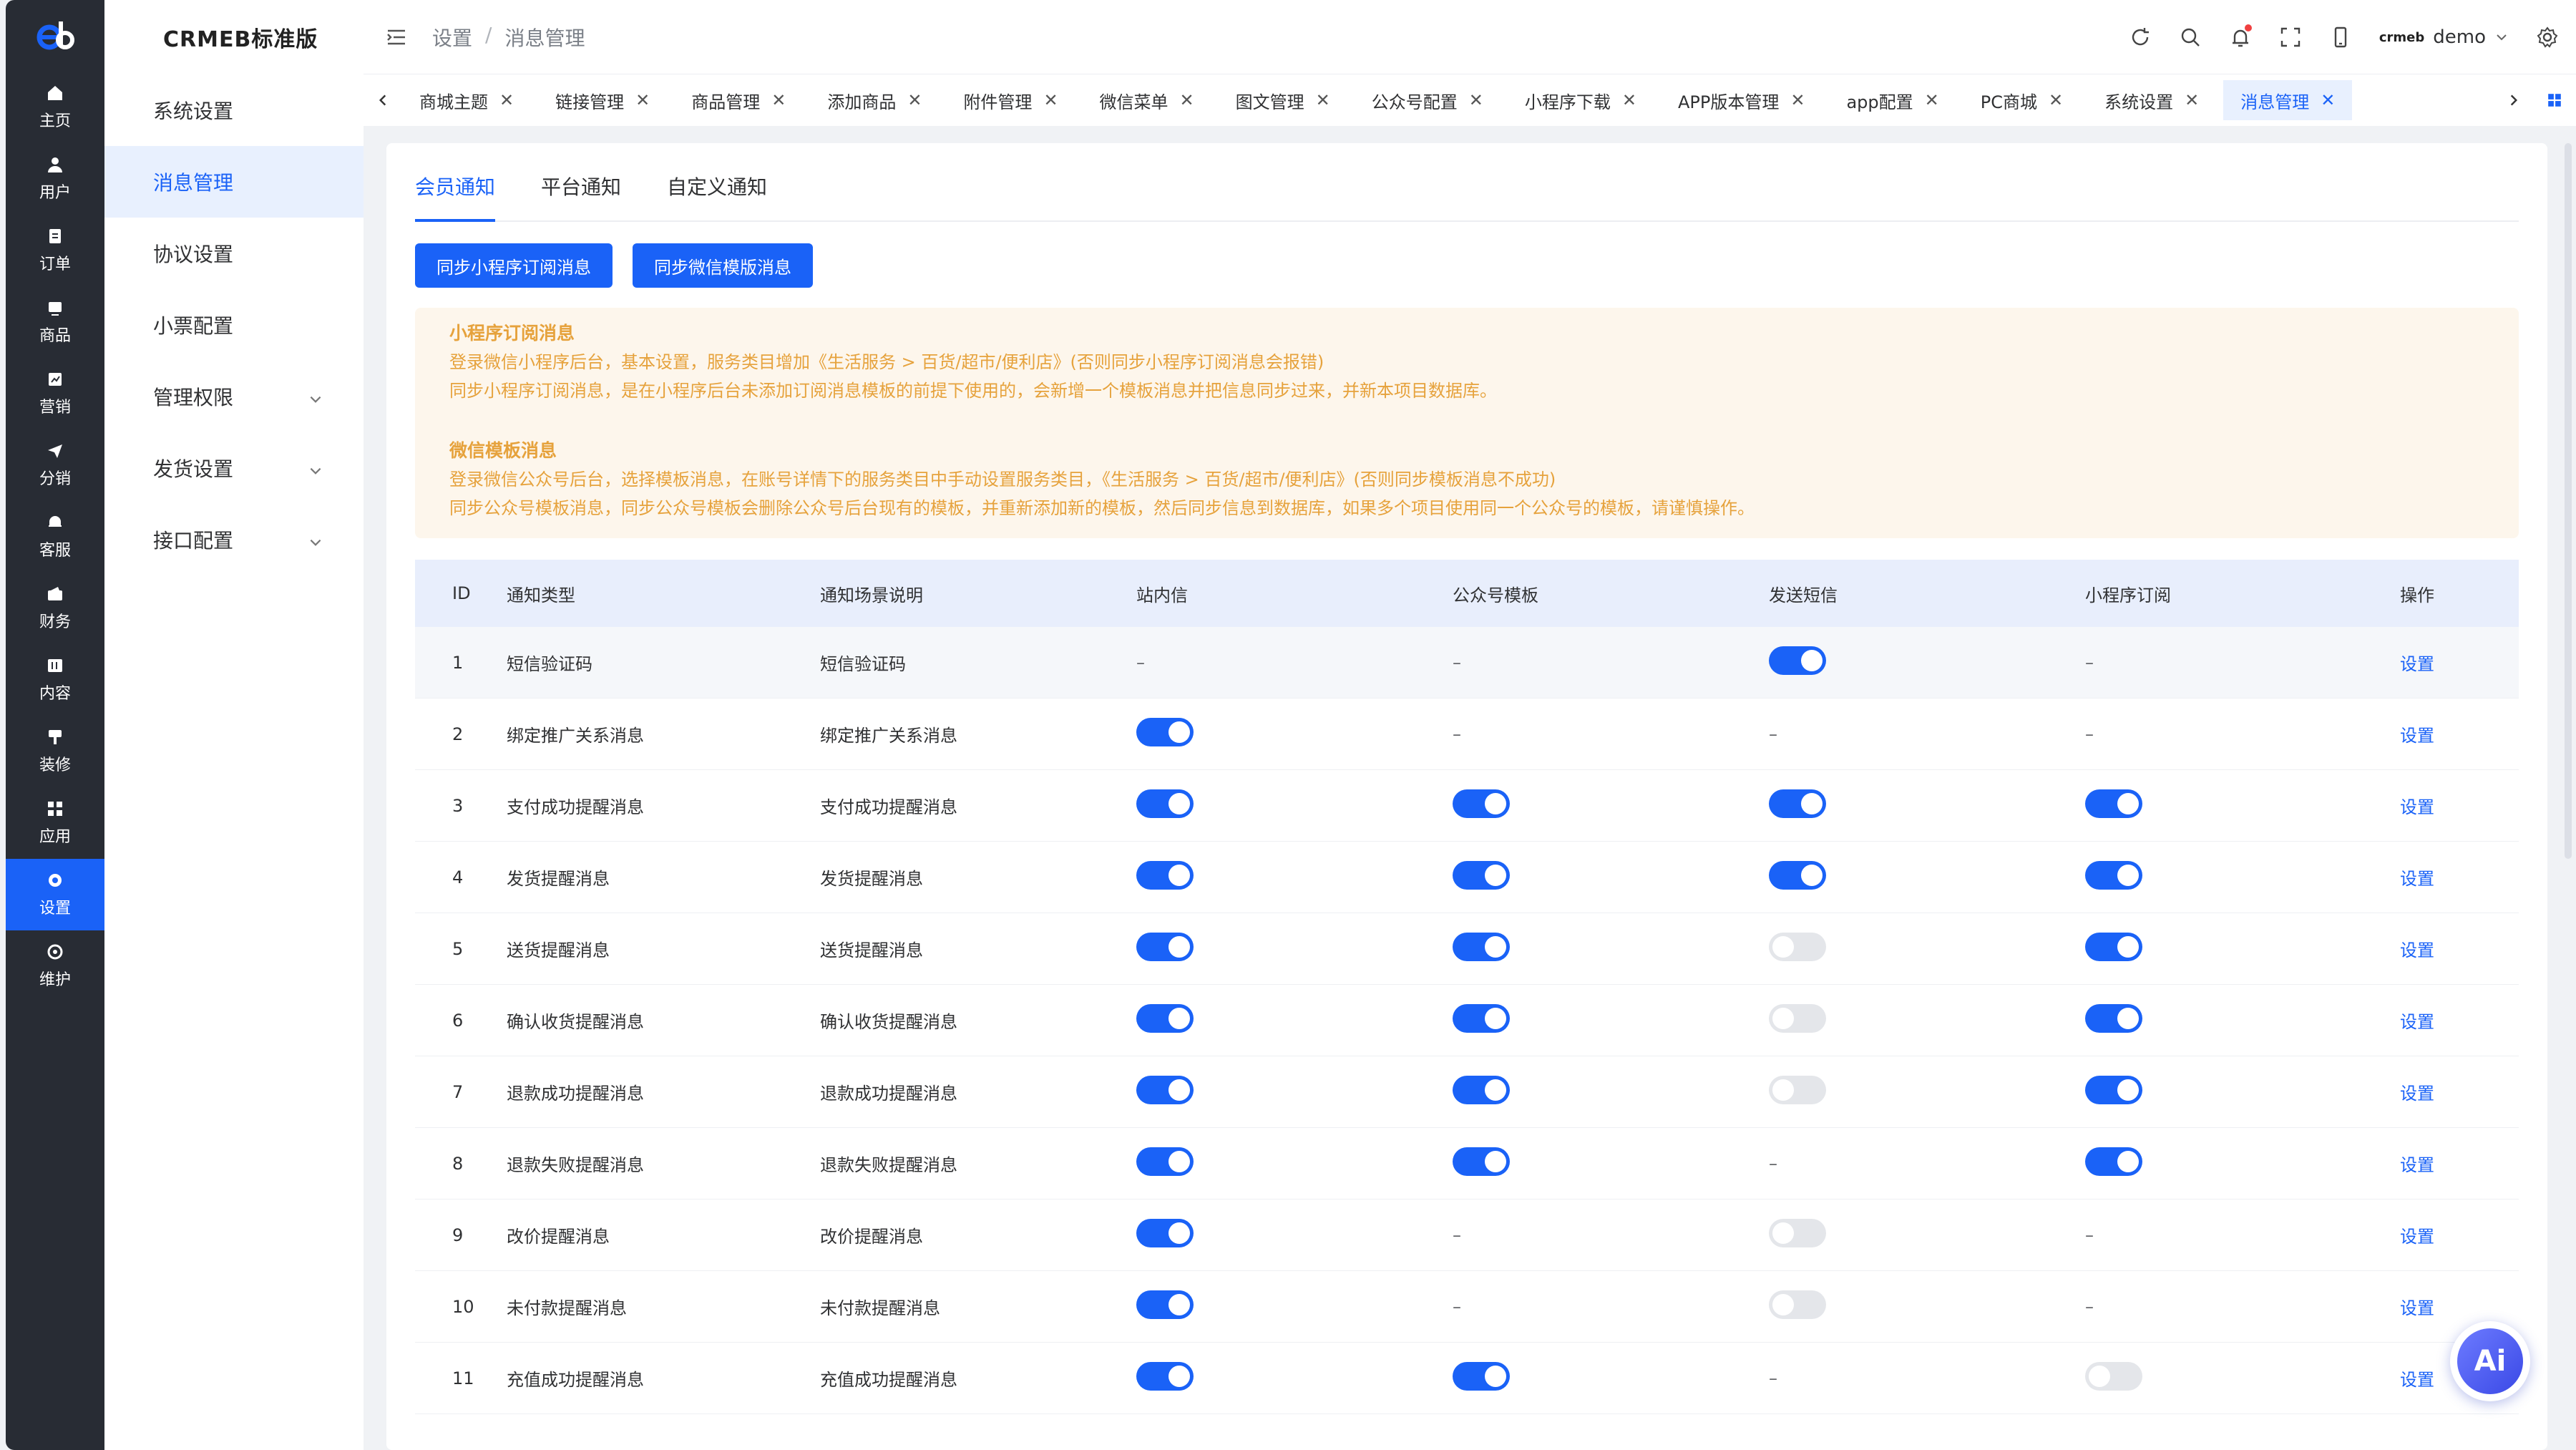  What do you see at coordinates (2140, 37) in the screenshot?
I see `refresh-icon` at bounding box center [2140, 37].